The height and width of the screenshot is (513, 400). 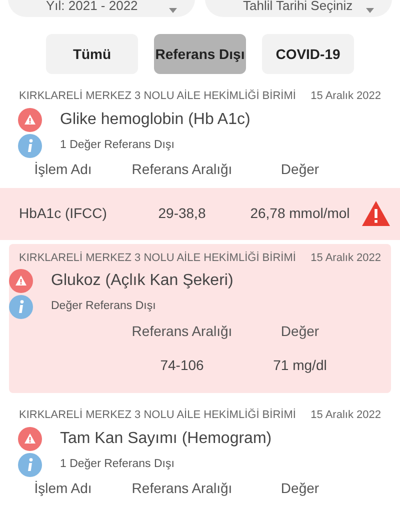 I want to click on dropdown-field: Tahlil Tarihi Seçiniz, so click(x=298, y=8).